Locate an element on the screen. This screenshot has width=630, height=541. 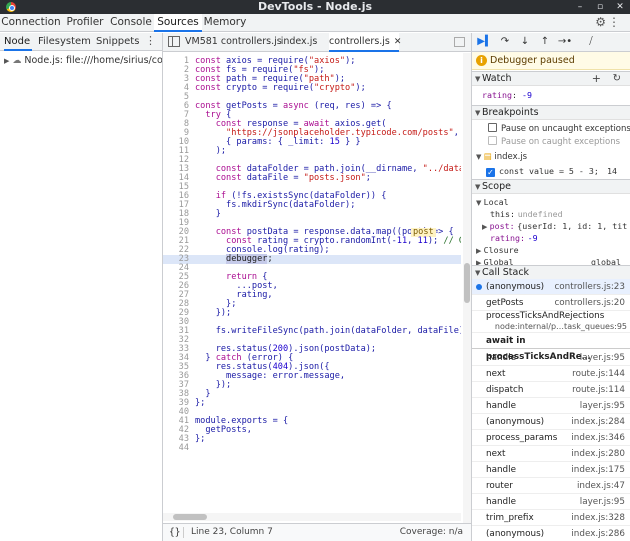
frame-location: route.js:144 is located at coordinates (598, 374).